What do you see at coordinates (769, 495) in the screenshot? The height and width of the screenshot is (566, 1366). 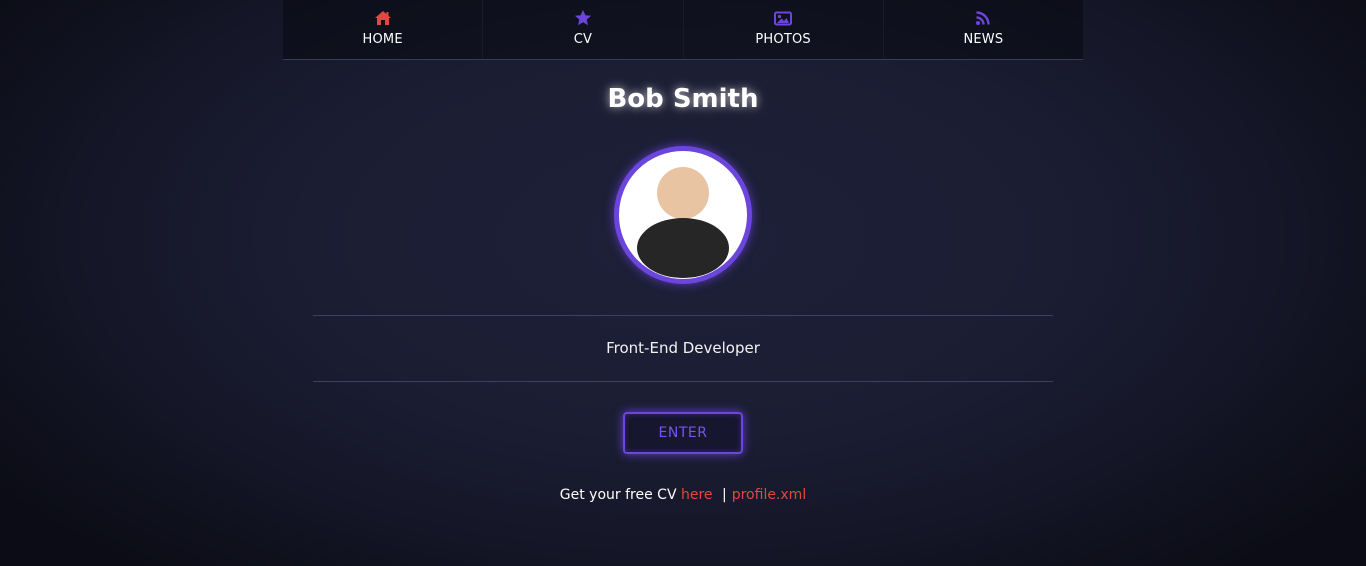 I see `profile-xml-link: profile.xml` at bounding box center [769, 495].